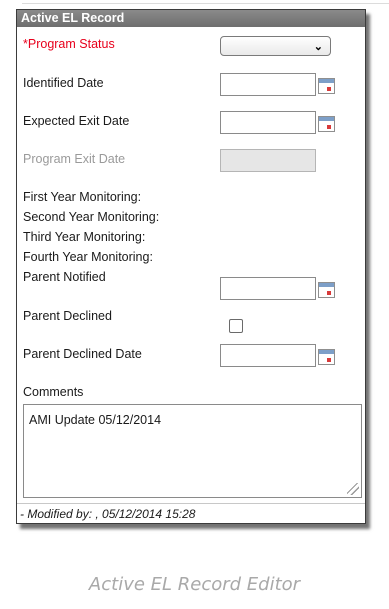 This screenshot has width=389, height=609. Describe the element at coordinates (268, 84) in the screenshot. I see `identified-date-input` at that location.